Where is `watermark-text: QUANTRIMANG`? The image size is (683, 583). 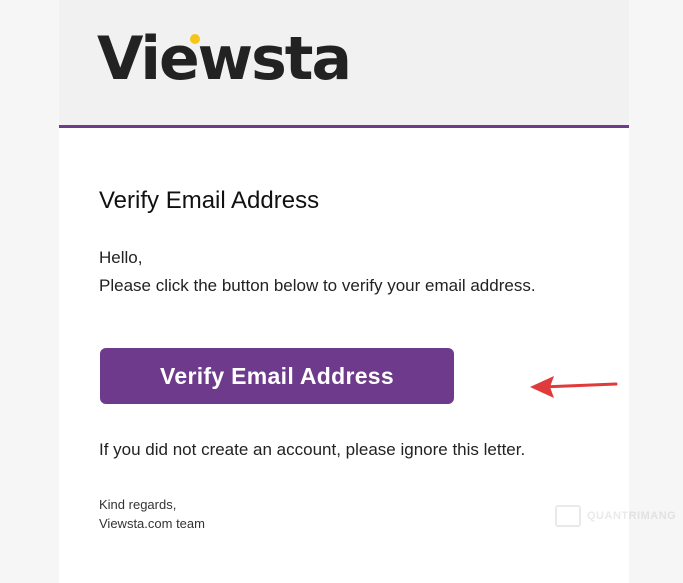
watermark-text: QUANTRIMANG is located at coordinates (632, 516).